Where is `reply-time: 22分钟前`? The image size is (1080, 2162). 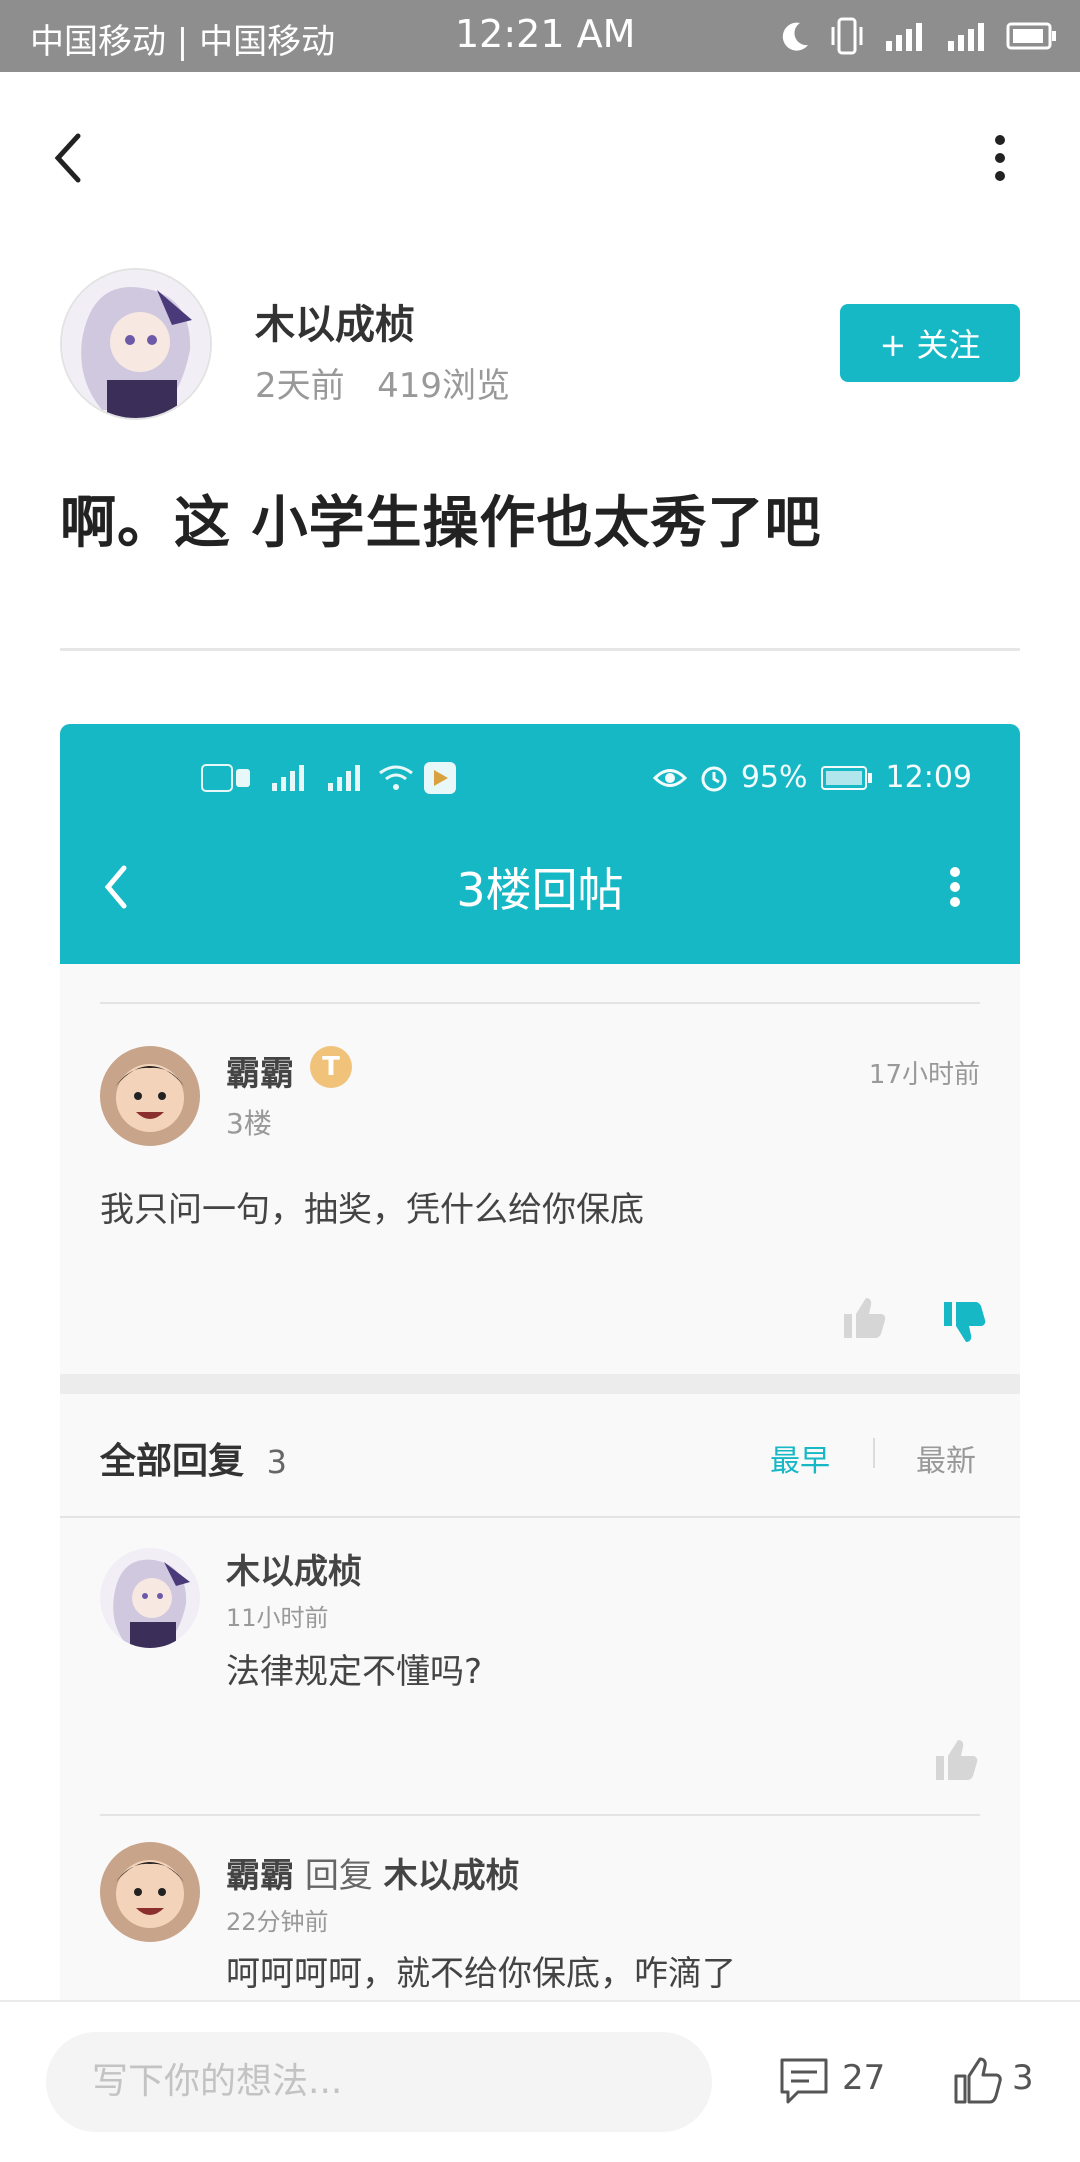 reply-time: 22分钟前 is located at coordinates (277, 1922).